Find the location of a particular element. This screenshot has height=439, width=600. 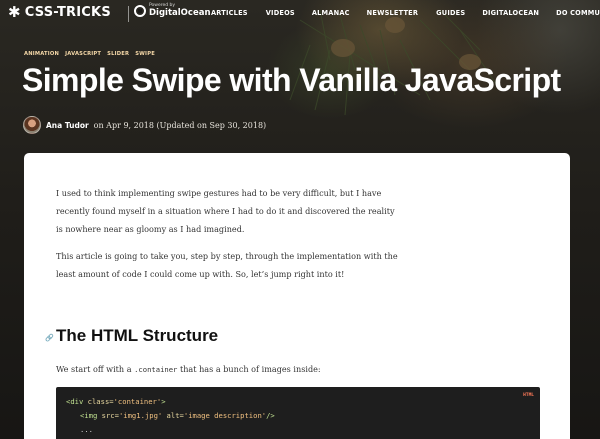

p3-text-after: that has a bunch of images inside: is located at coordinates (249, 369).